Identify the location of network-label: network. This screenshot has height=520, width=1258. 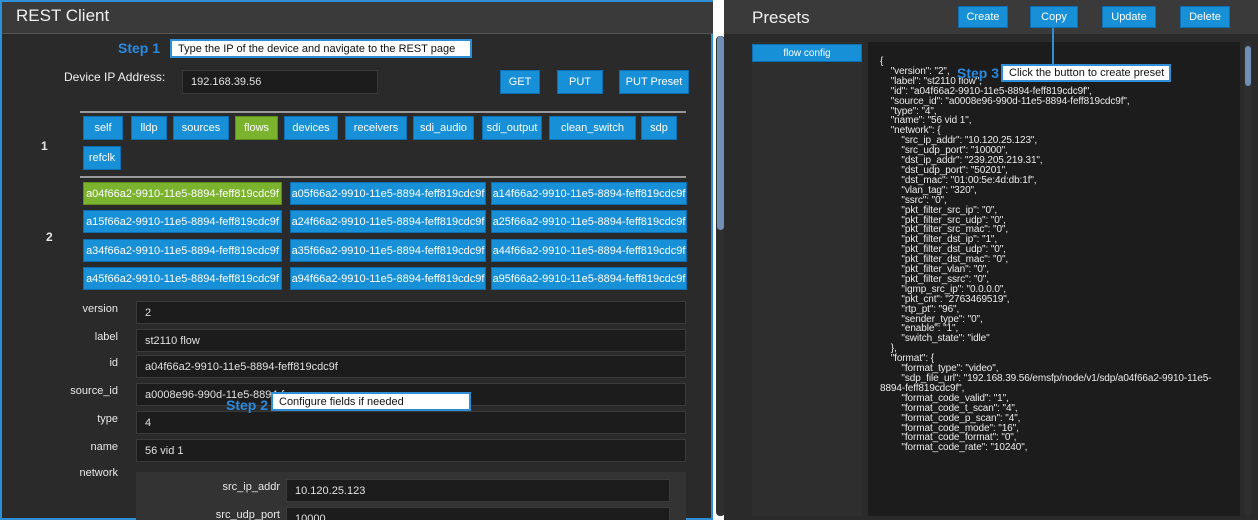
(98, 473).